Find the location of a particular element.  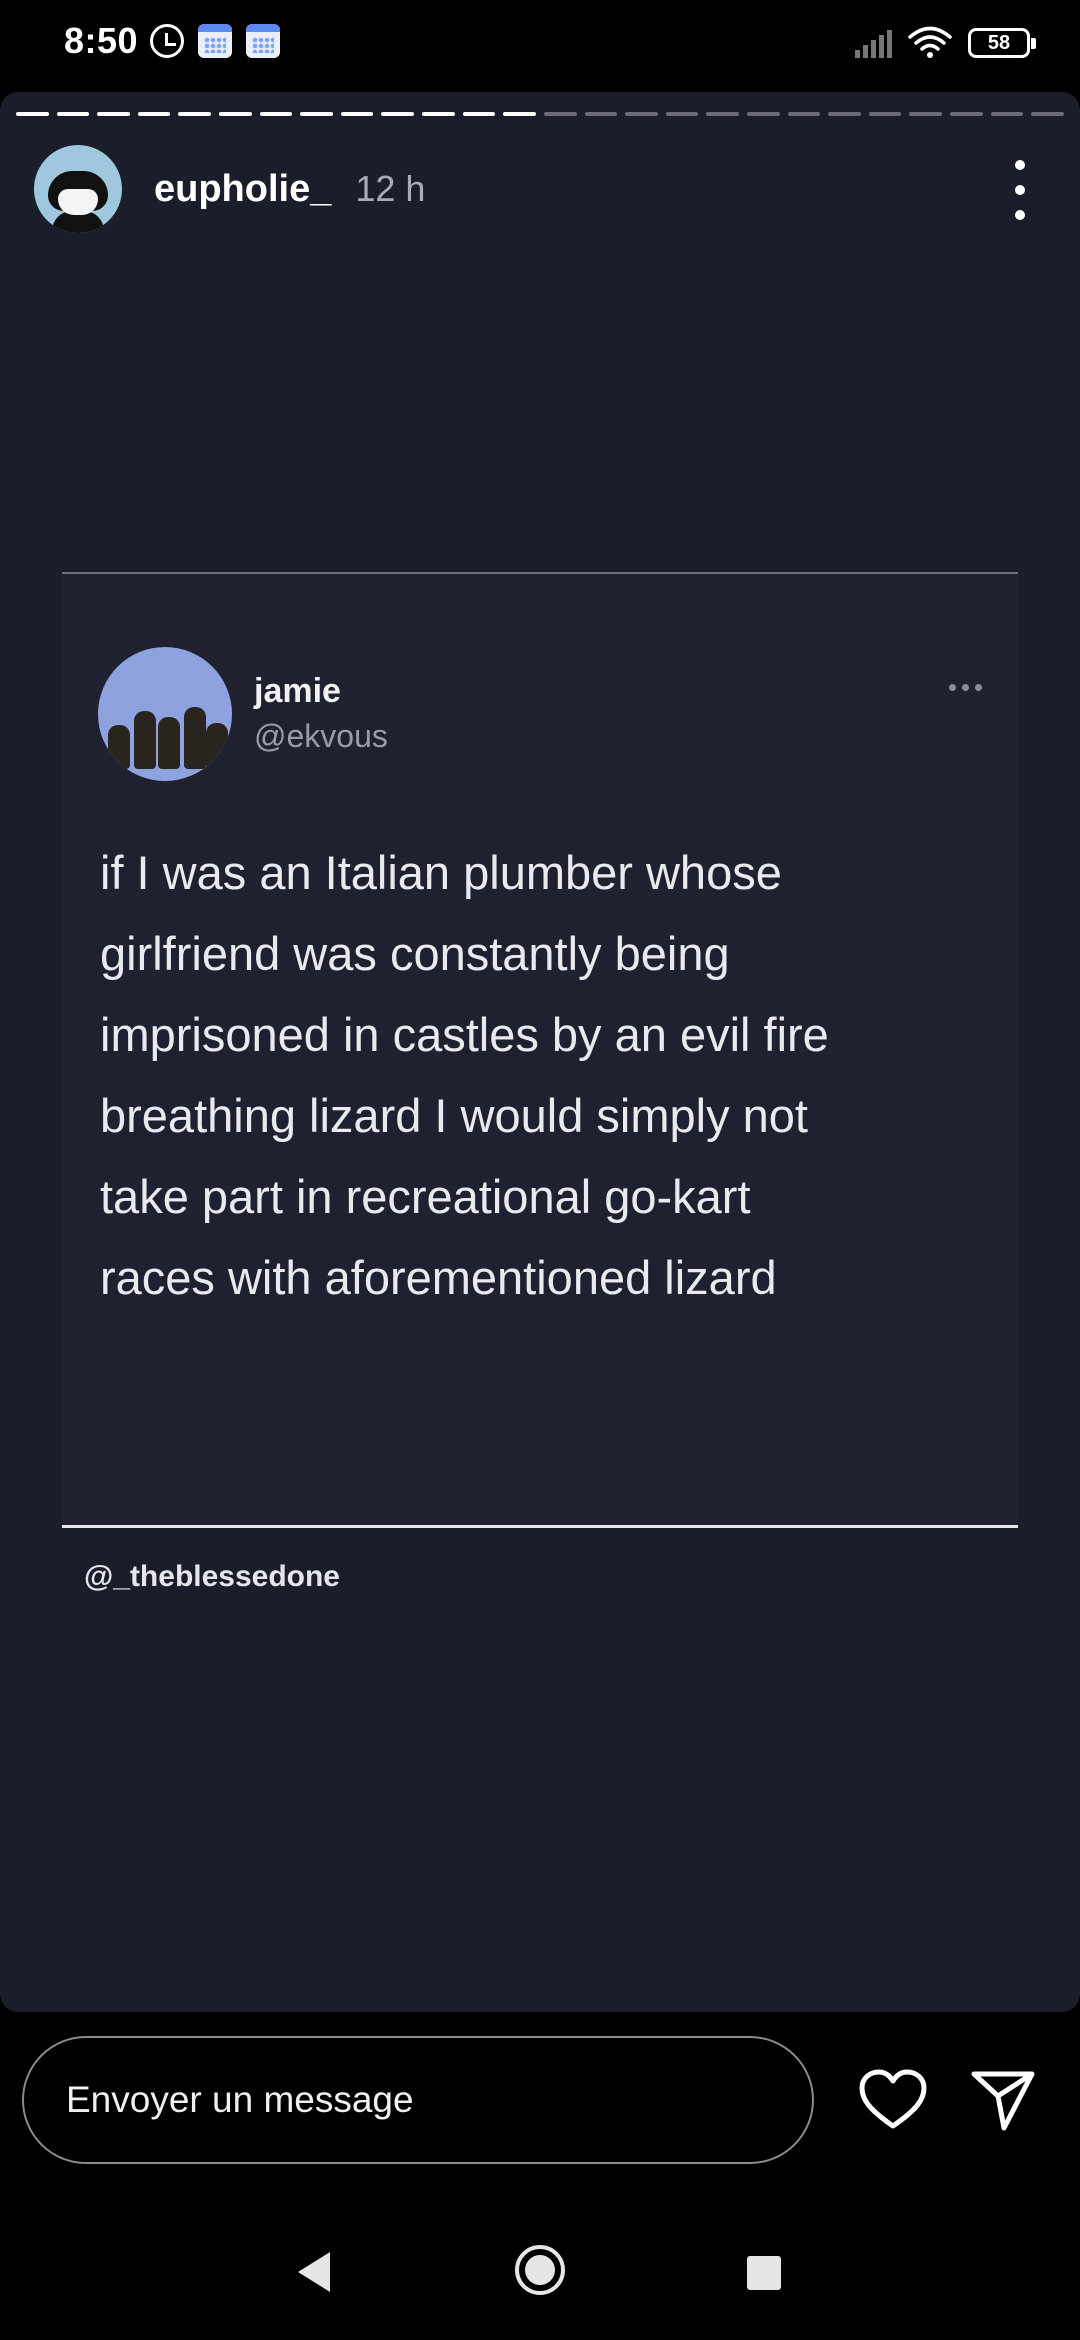

story-header: eupholie_ 12 h is located at coordinates (542, 189).